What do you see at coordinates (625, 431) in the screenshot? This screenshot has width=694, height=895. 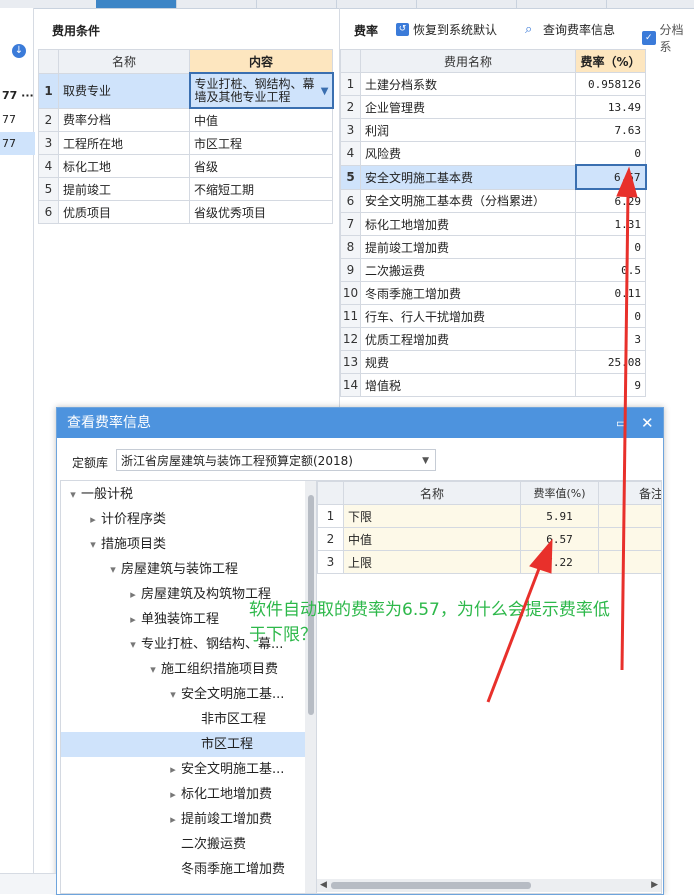 I see `red-arrow-up` at bounding box center [625, 431].